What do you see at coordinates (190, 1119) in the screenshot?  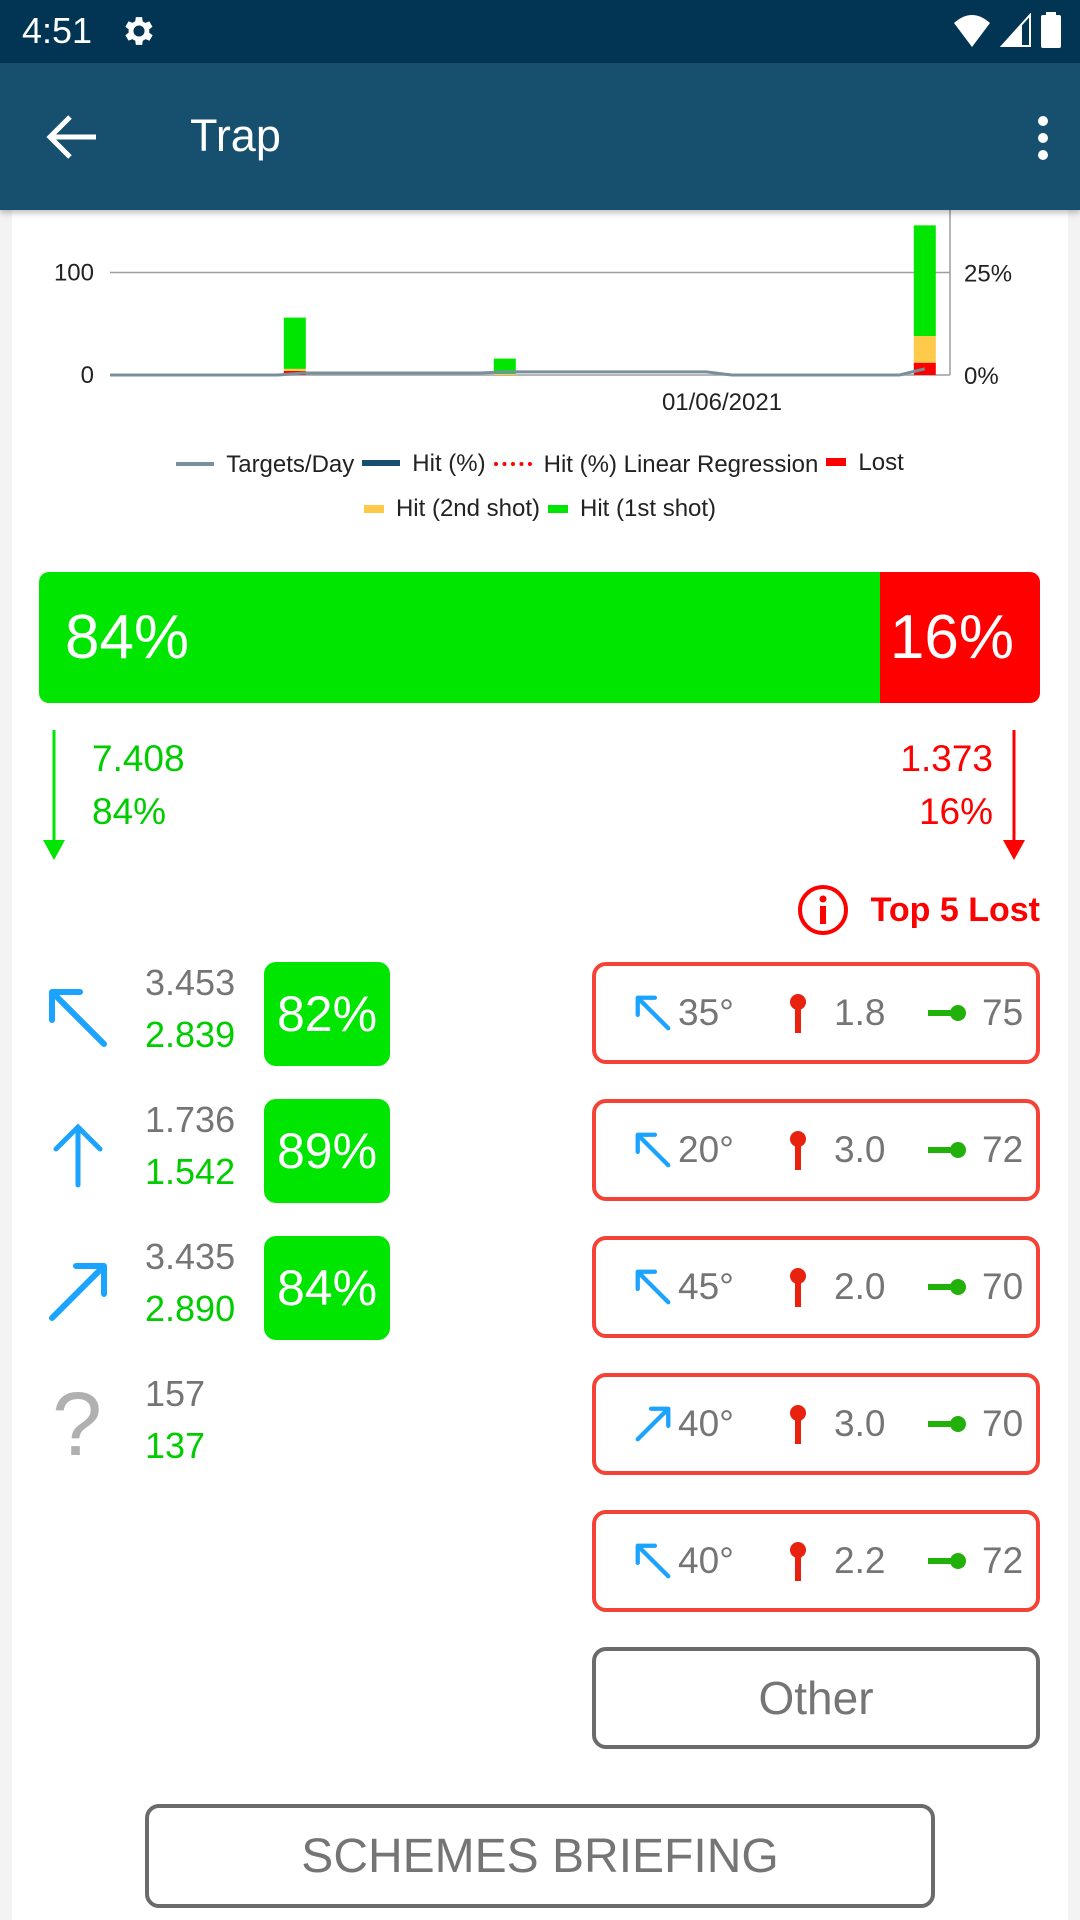 I see `direction-total: 1.736` at bounding box center [190, 1119].